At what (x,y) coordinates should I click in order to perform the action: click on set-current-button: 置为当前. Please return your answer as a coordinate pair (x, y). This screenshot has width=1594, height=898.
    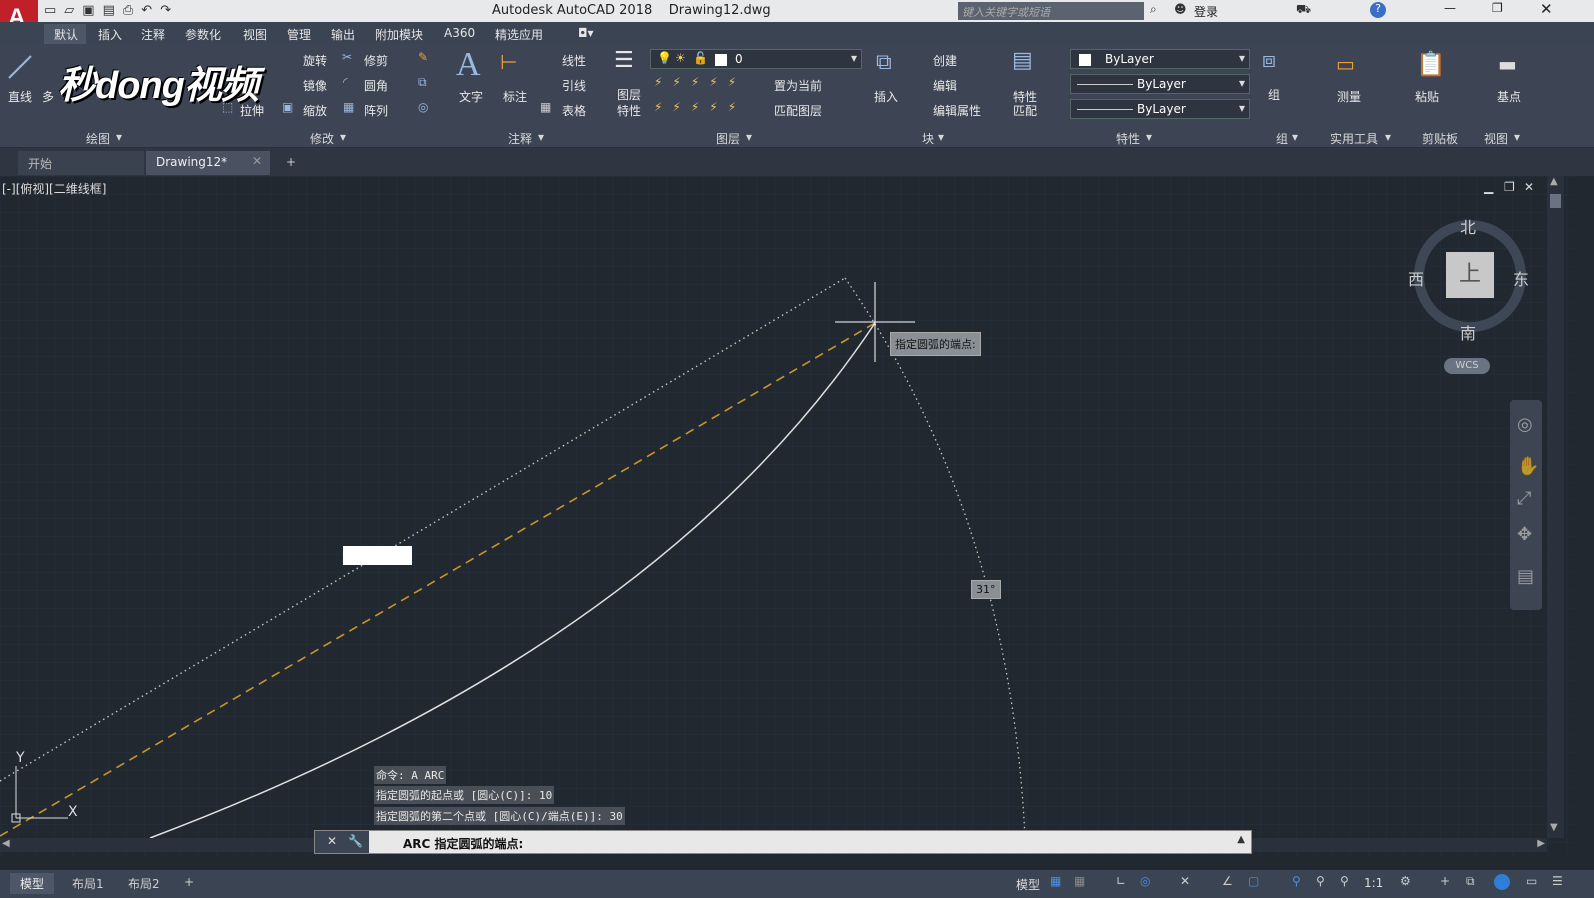
    Looking at the image, I should click on (798, 85).